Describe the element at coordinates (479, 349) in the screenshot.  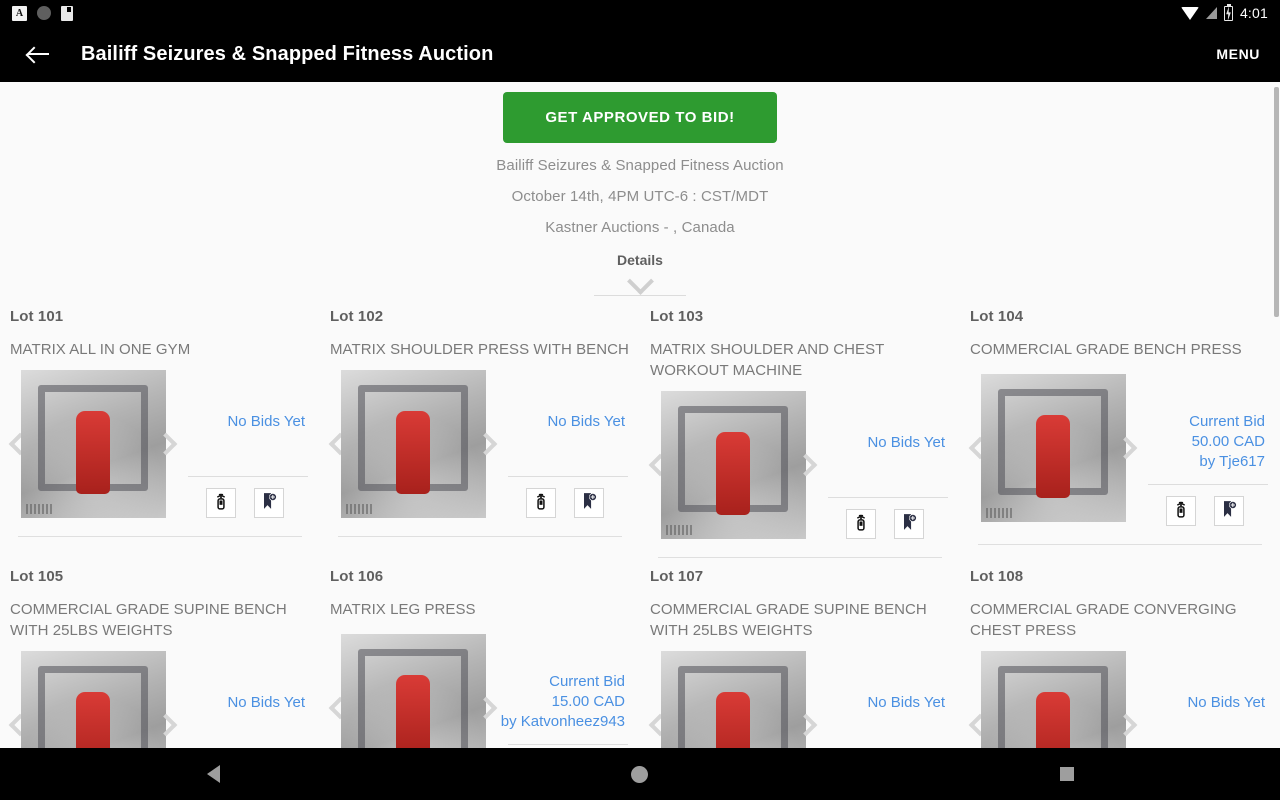
I see `lot-title: MATRIX SHOULDER PRESS WITH BENCH` at that location.